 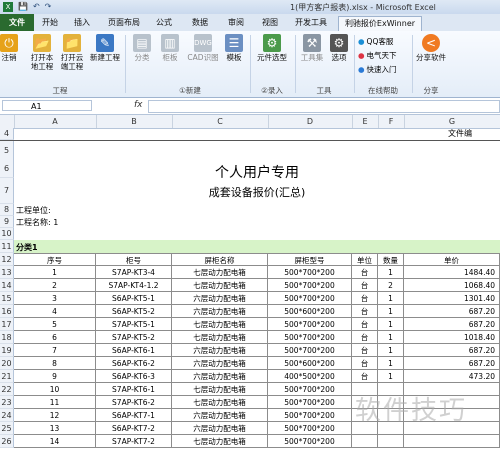 I want to click on tab-page-layout: 页面布局, so click(x=124, y=23).